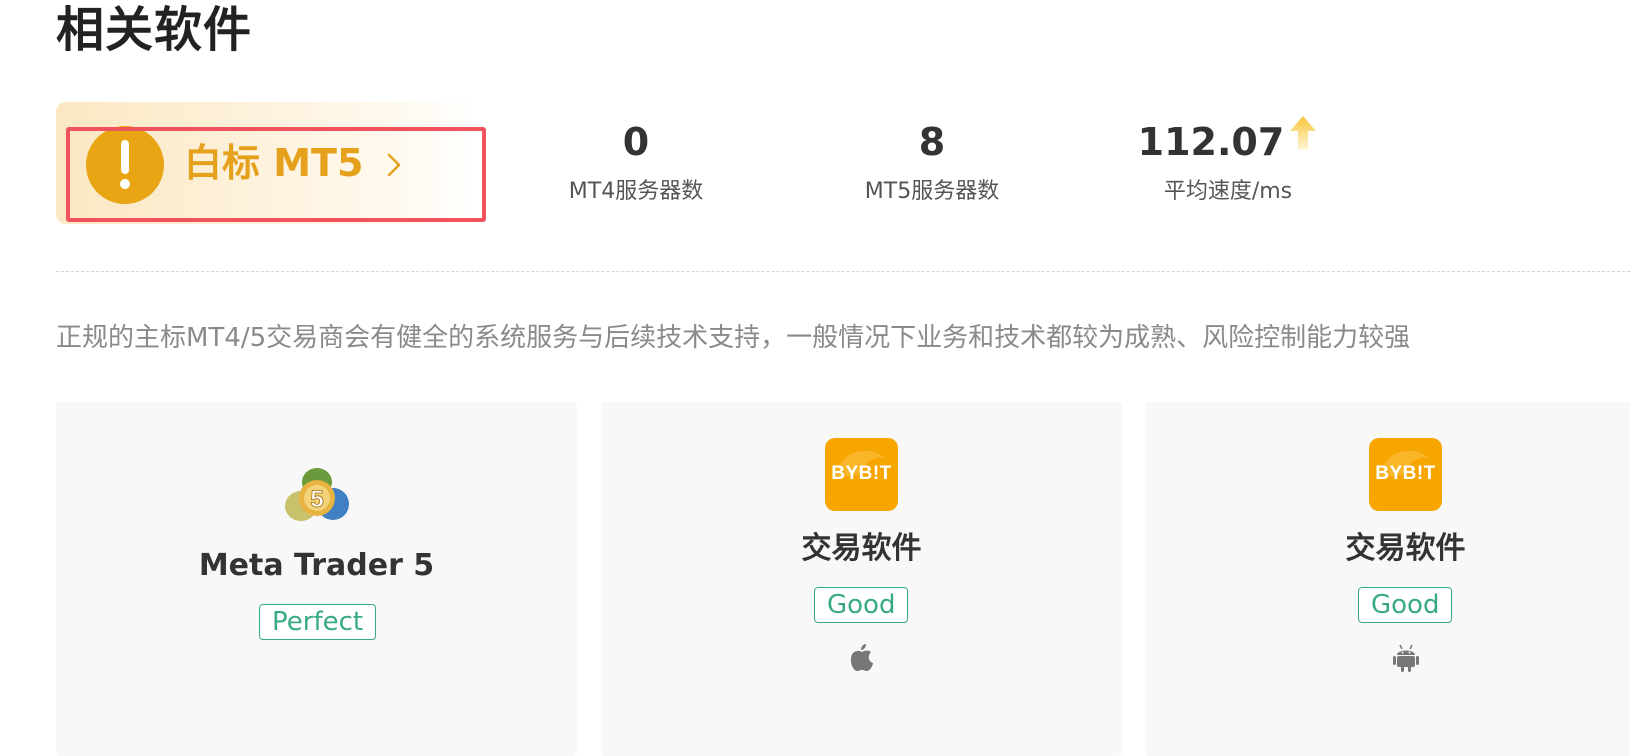 Image resolution: width=1630 pixels, height=756 pixels. I want to click on stat-mt5-servers: 8 MT5服务器数, so click(932, 162).